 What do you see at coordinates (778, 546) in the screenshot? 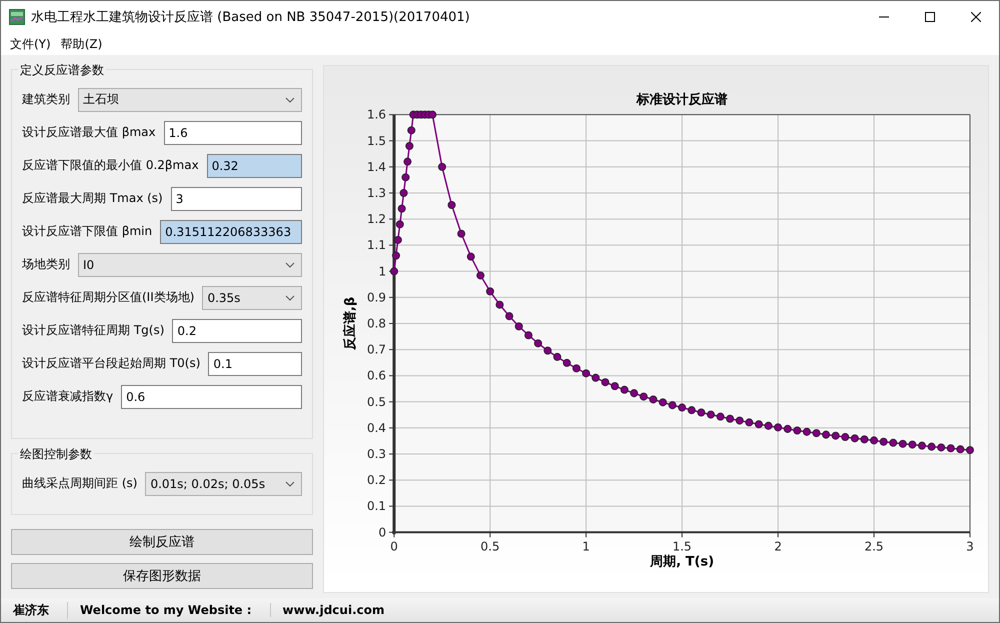
I see `tick-label: 2` at bounding box center [778, 546].